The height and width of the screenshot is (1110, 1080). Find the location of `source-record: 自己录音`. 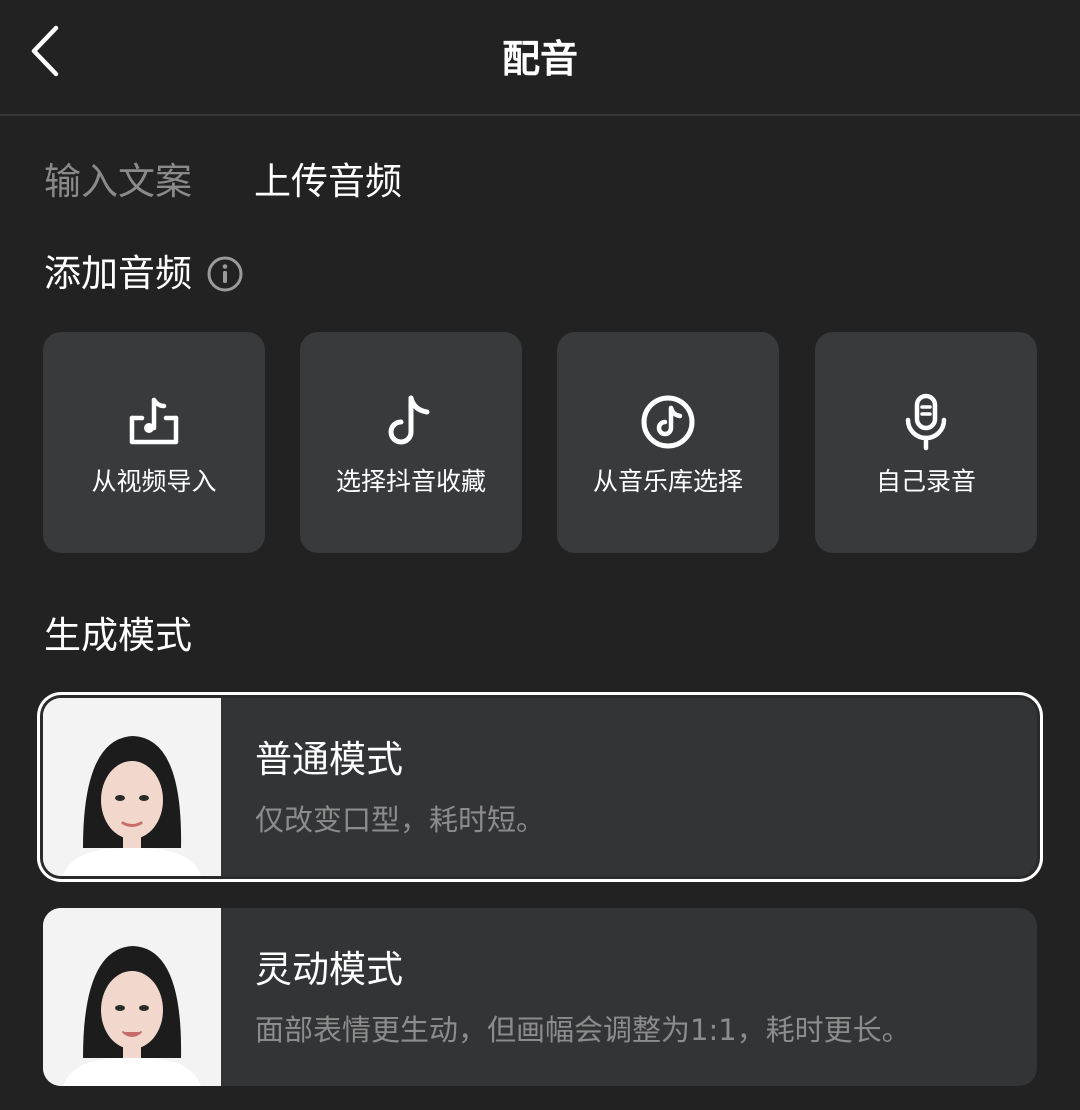

source-record: 自己录音 is located at coordinates (926, 442).